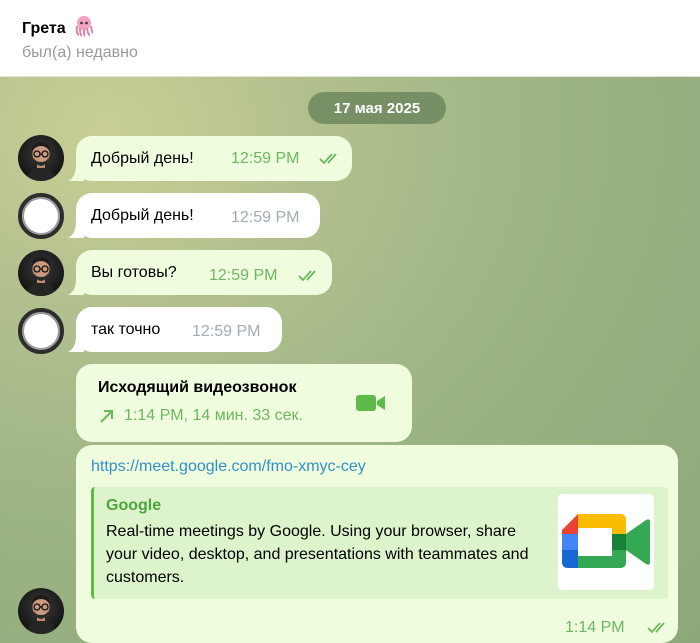  Describe the element at coordinates (84, 28) in the screenshot. I see `octopus-emoji-icon` at that location.